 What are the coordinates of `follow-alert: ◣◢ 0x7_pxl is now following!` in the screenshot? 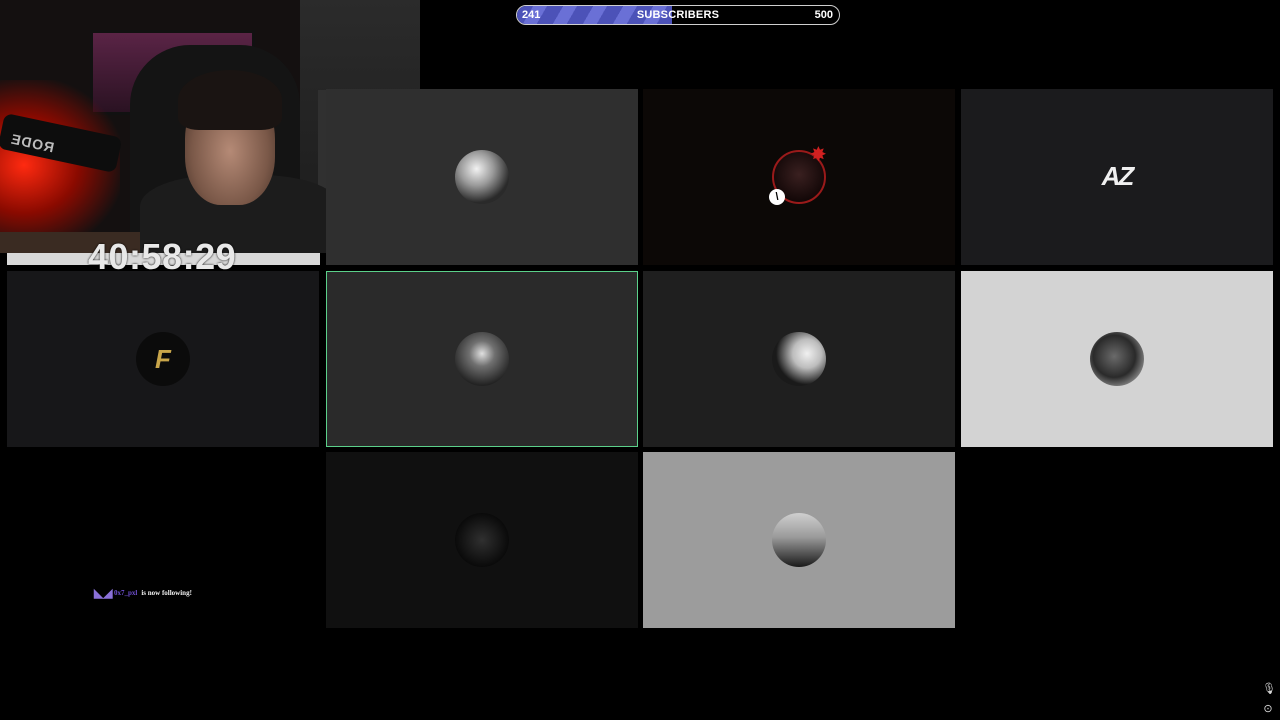 It's located at (143, 593).